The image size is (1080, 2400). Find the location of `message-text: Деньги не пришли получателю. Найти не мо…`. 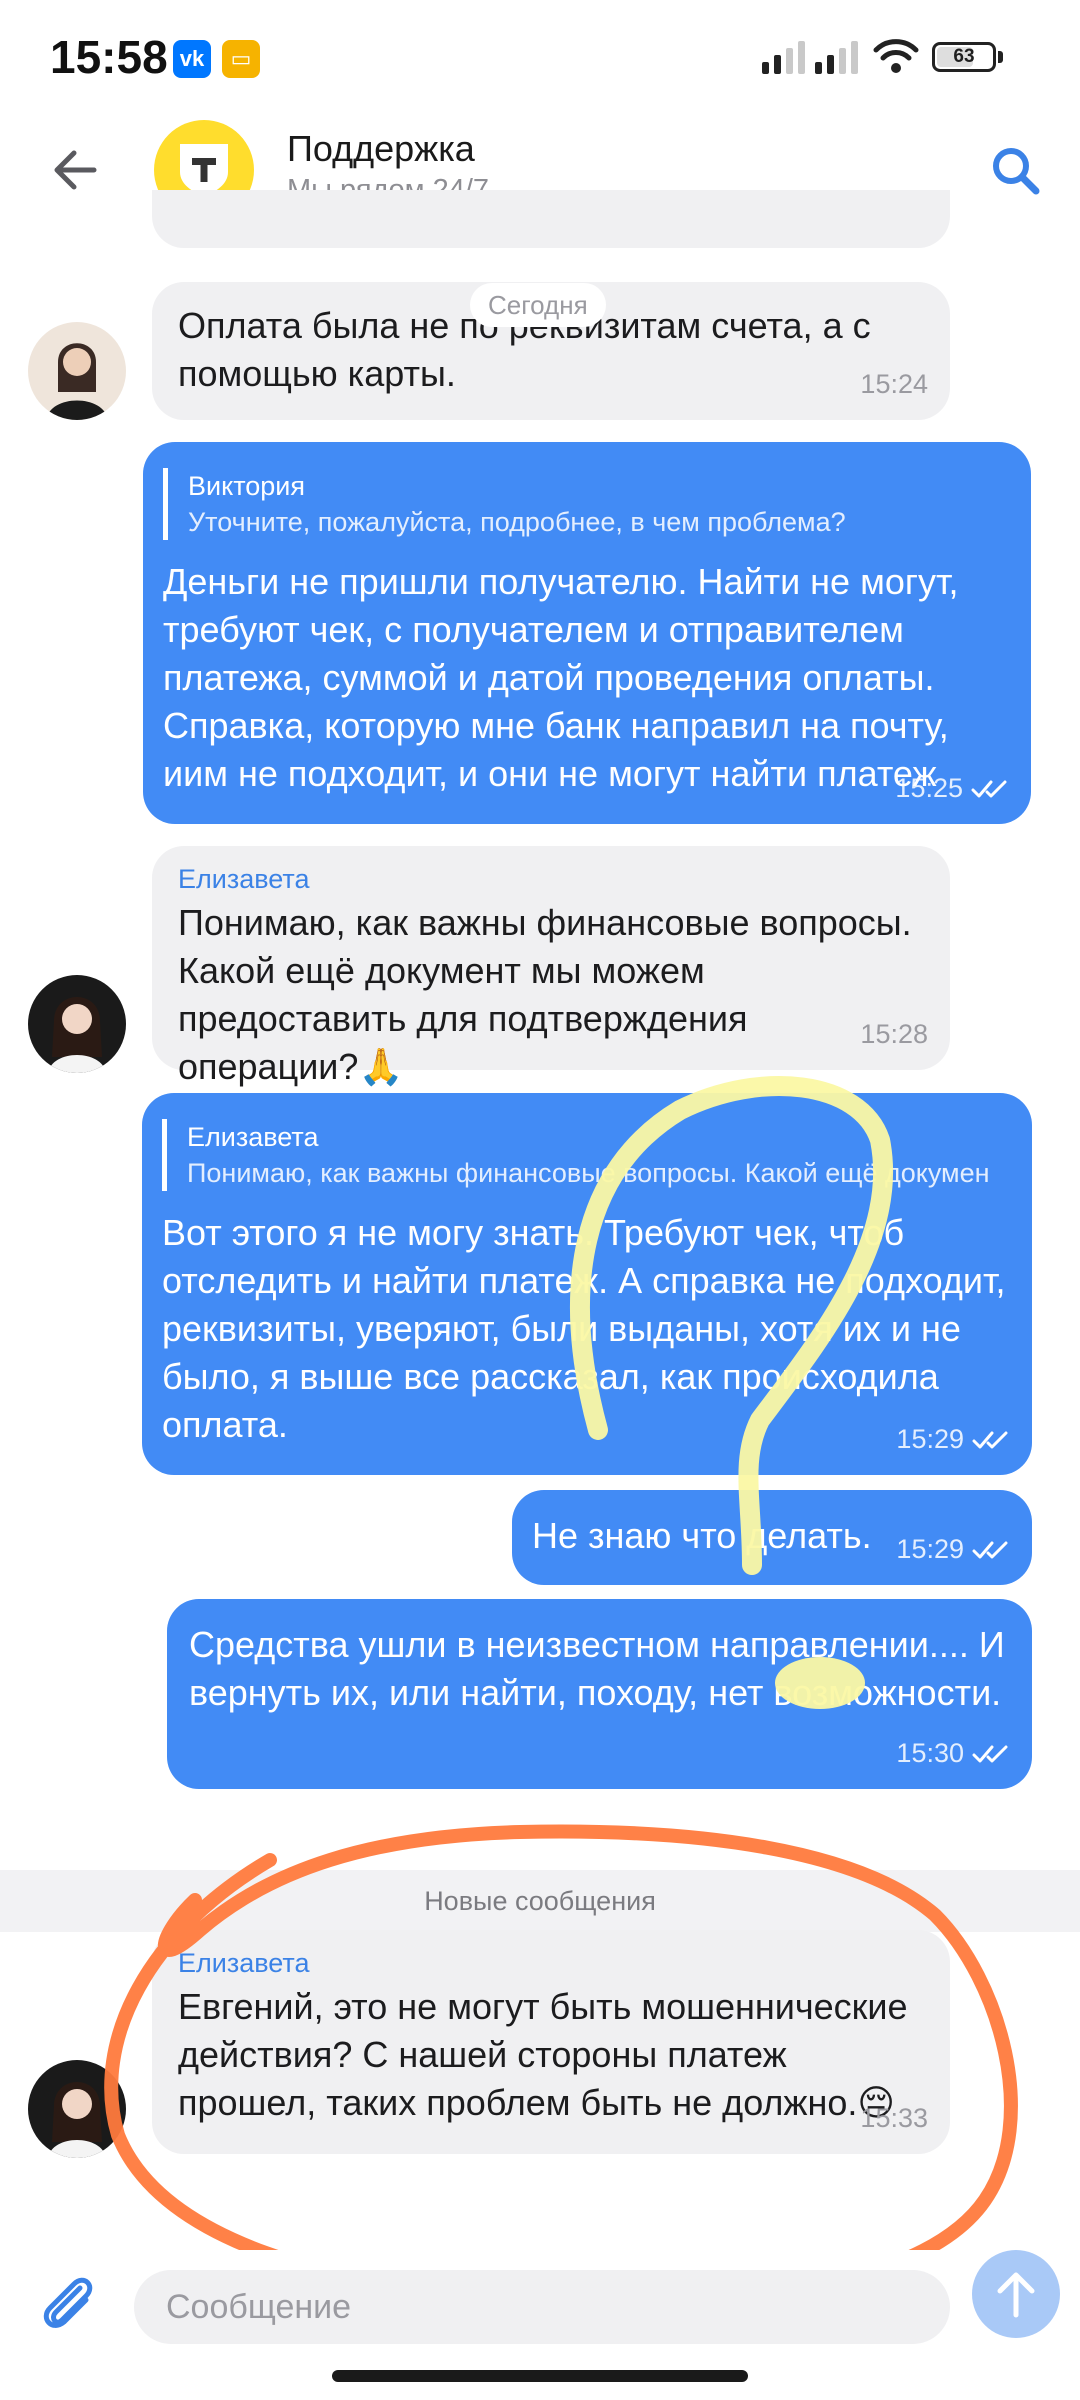

message-text: Деньги не пришли получателю. Найти не мо… is located at coordinates (561, 677).